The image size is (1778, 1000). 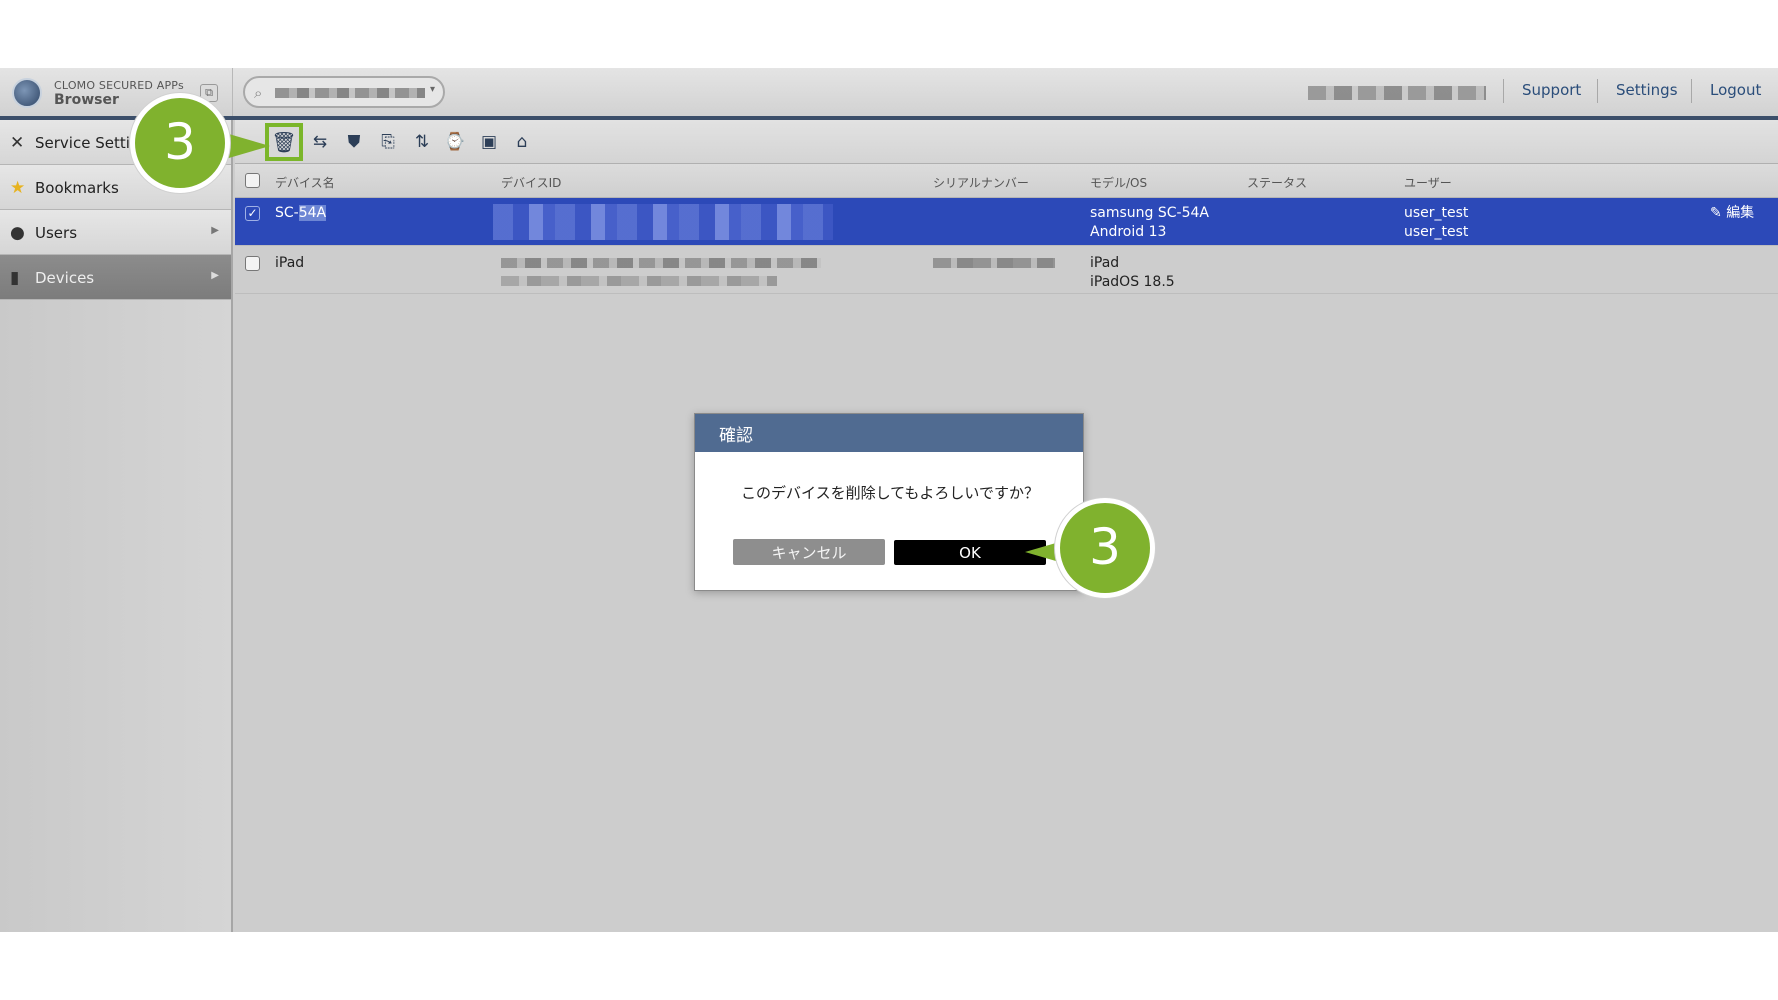 I want to click on device-name-cell: SC-54A, so click(x=301, y=213).